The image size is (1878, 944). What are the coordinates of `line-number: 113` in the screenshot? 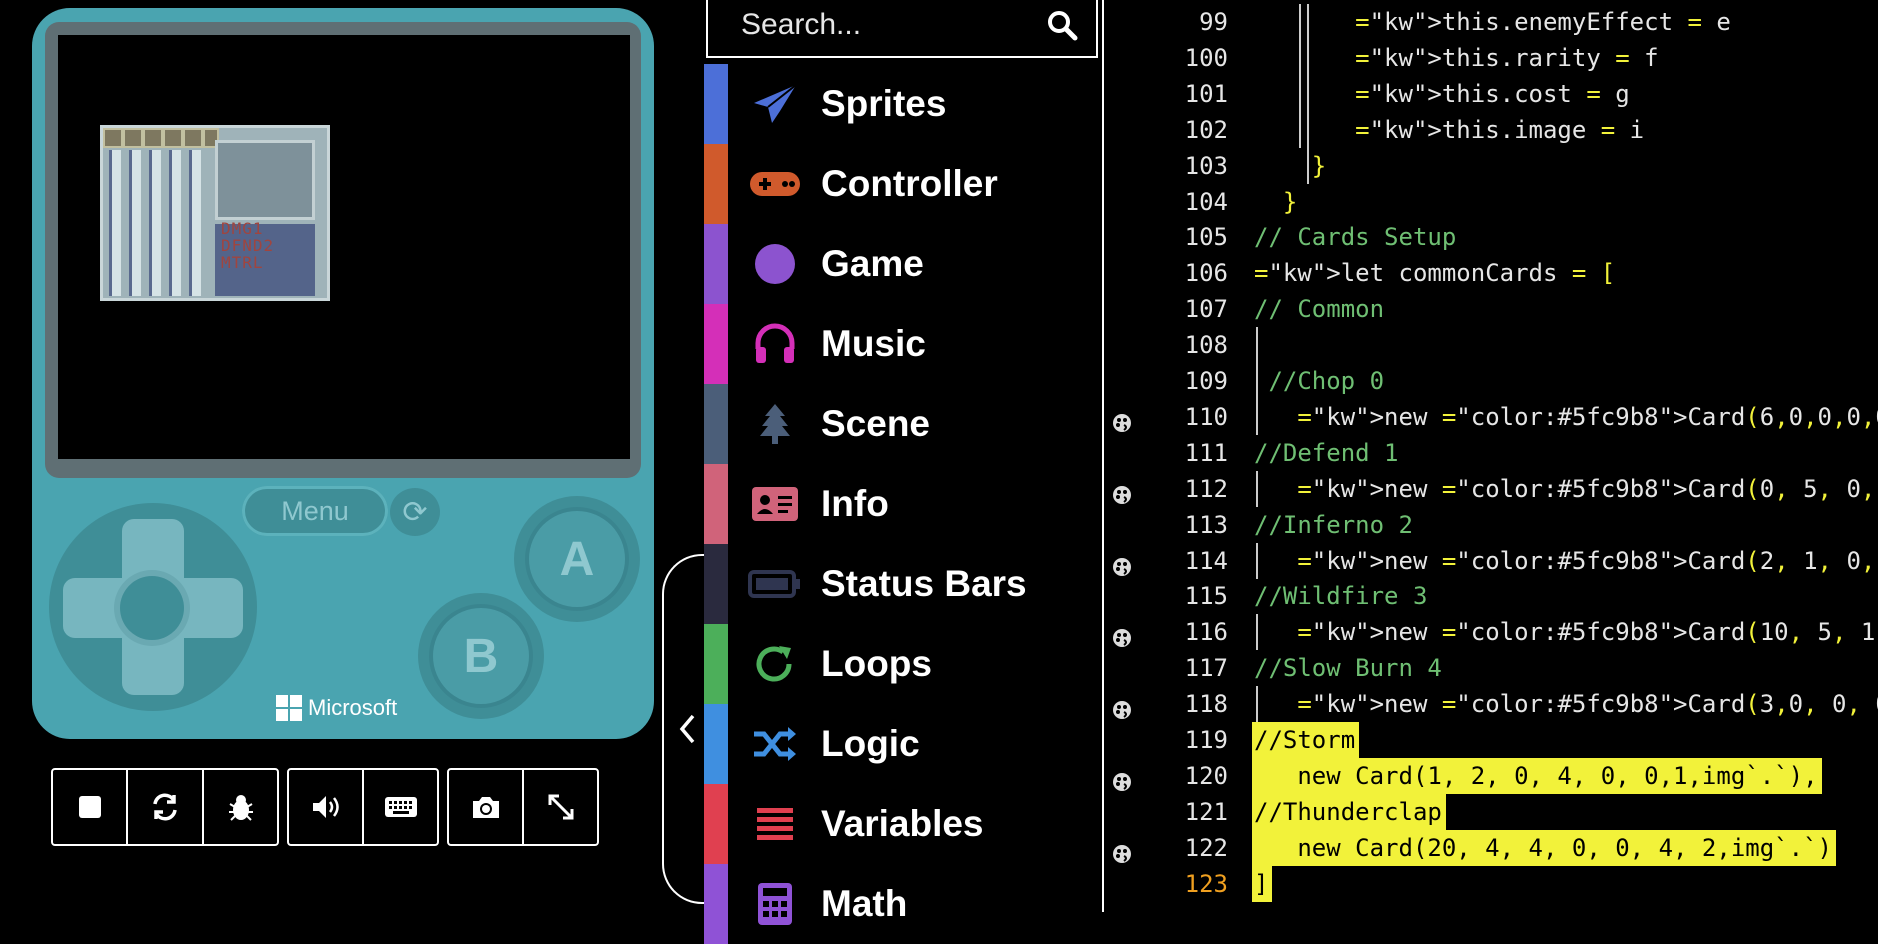 It's located at (1206, 524).